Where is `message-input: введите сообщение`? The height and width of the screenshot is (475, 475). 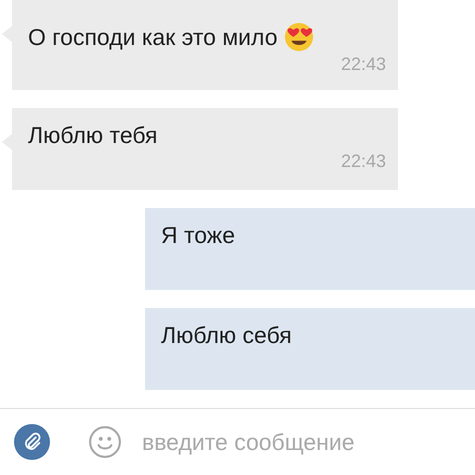 message-input: введите сообщение is located at coordinates (307, 442).